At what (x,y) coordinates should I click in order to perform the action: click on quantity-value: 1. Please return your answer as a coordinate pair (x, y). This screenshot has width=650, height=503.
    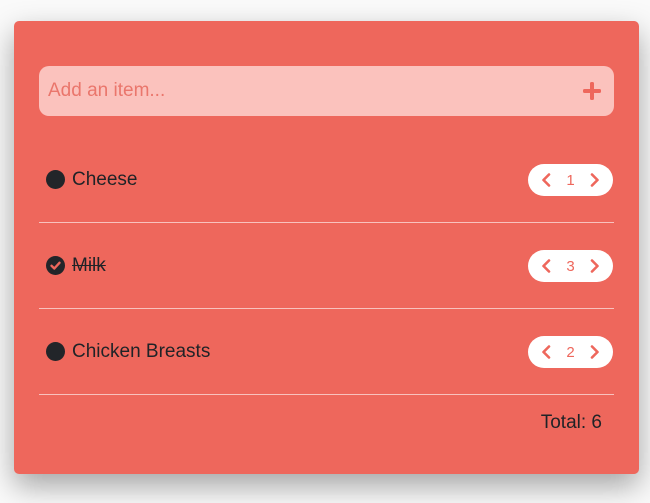
    Looking at the image, I should click on (570, 180).